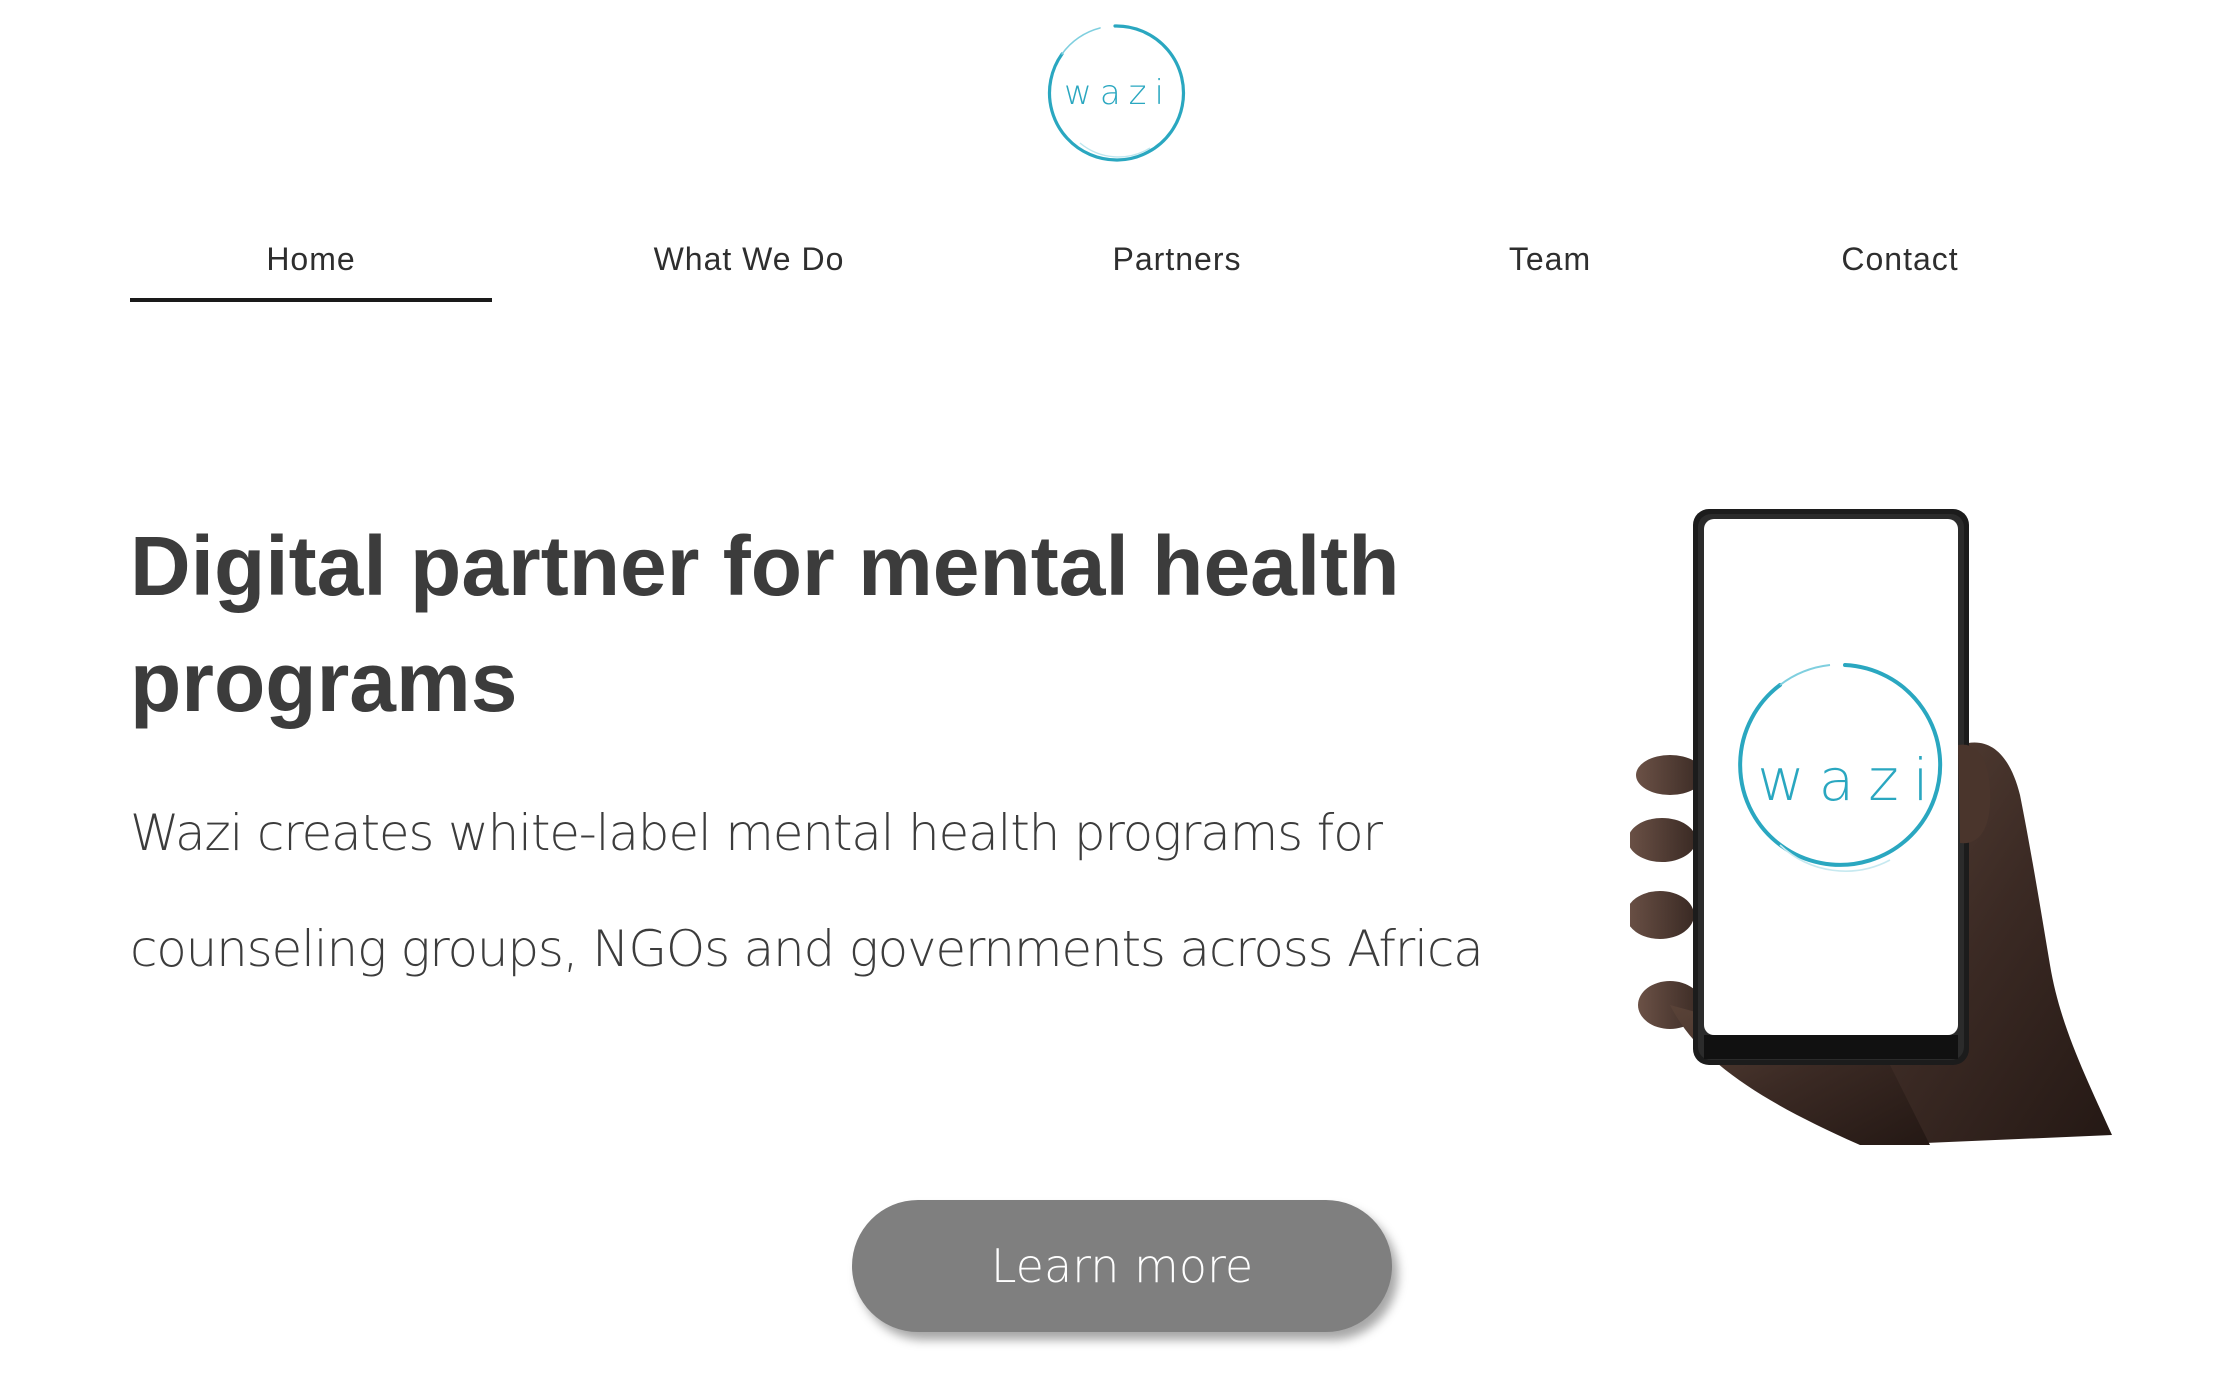 This screenshot has width=2236, height=1392. I want to click on nav-item-what-we-do: What We Do, so click(749, 265).